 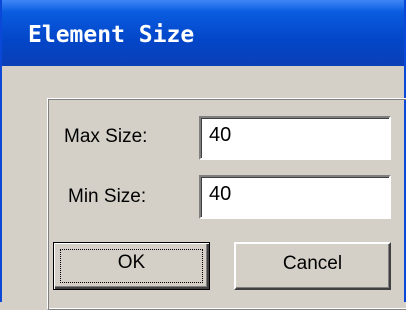 What do you see at coordinates (295, 197) in the screenshot?
I see `min-size-input: 40` at bounding box center [295, 197].